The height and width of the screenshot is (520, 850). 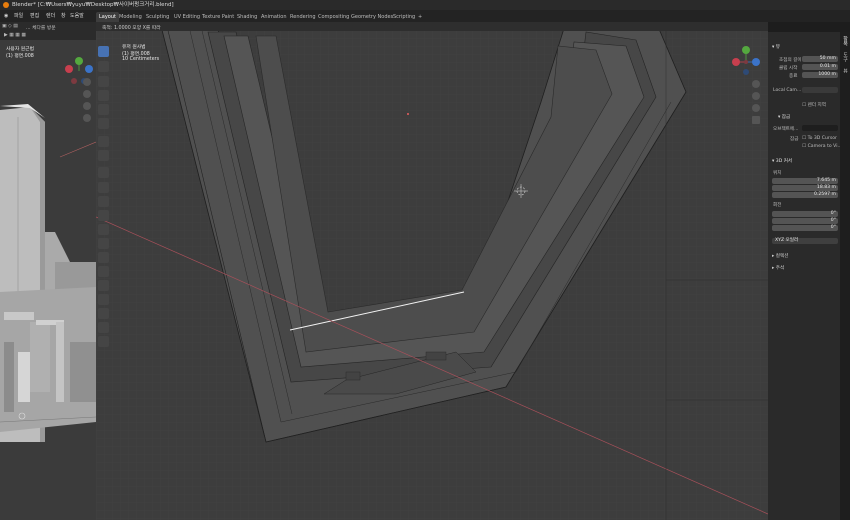 I want to click on cursor-location-y: 18.83 m, so click(x=805, y=188).